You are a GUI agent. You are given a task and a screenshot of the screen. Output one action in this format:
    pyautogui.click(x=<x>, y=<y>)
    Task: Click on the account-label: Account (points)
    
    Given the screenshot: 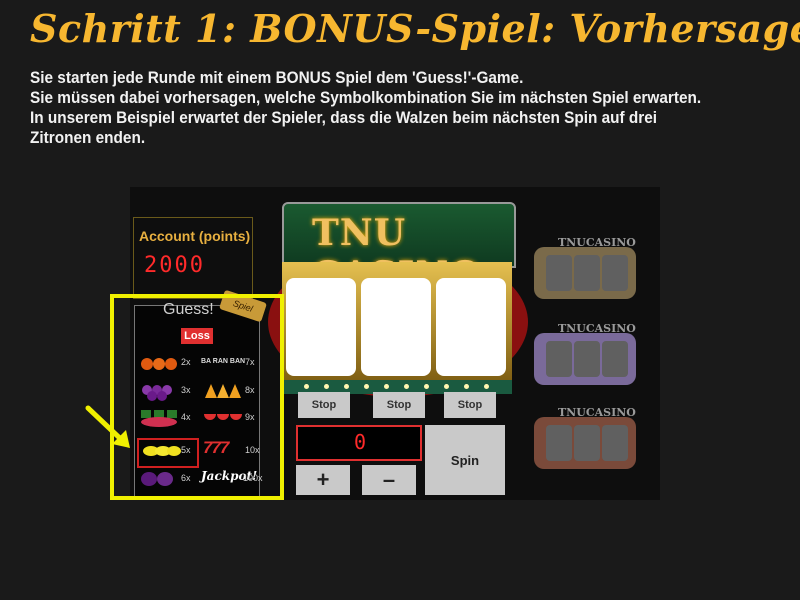 What is the action you would take?
    pyautogui.click(x=195, y=236)
    